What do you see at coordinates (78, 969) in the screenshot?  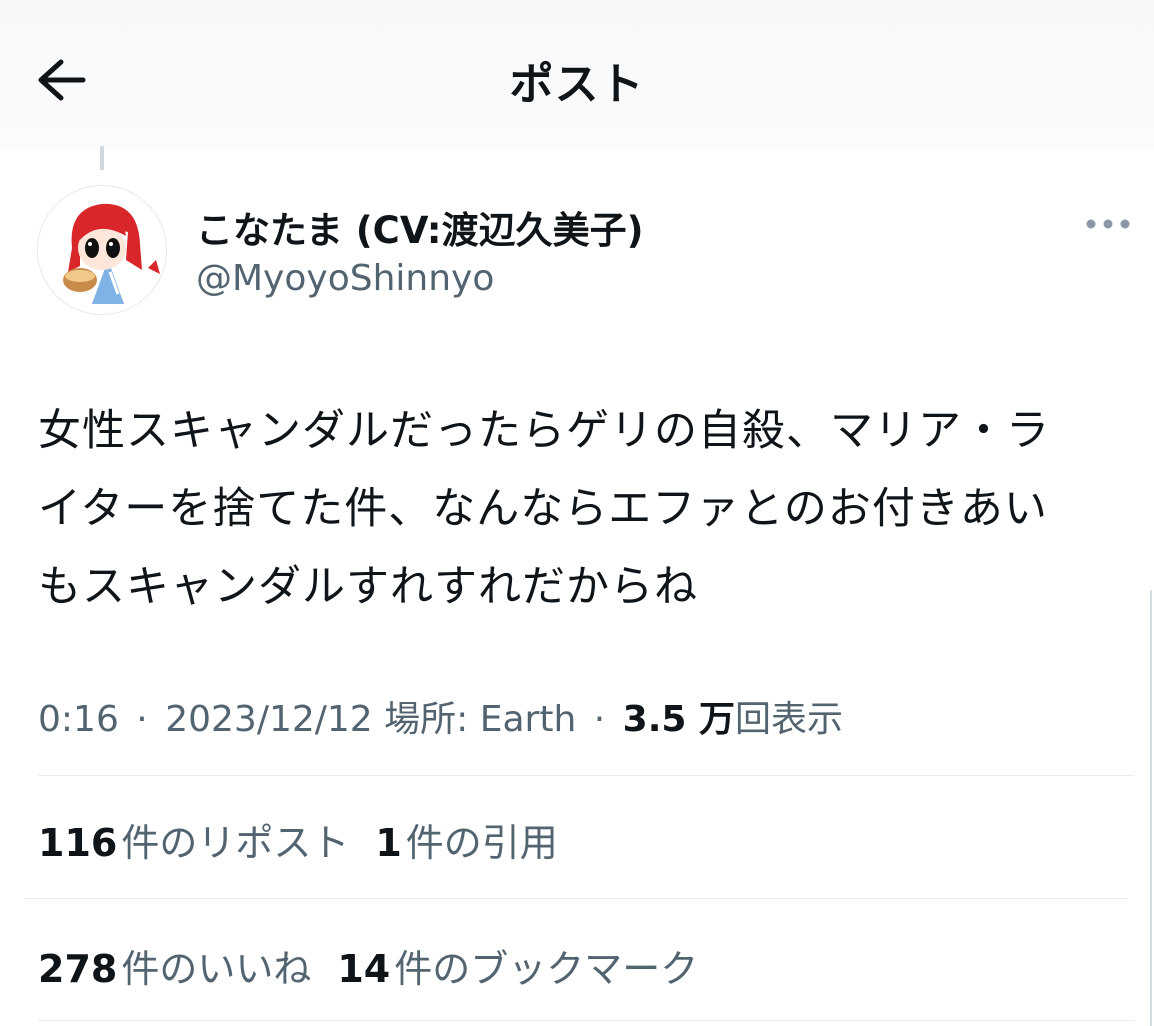 I see `likes-count: 278` at bounding box center [78, 969].